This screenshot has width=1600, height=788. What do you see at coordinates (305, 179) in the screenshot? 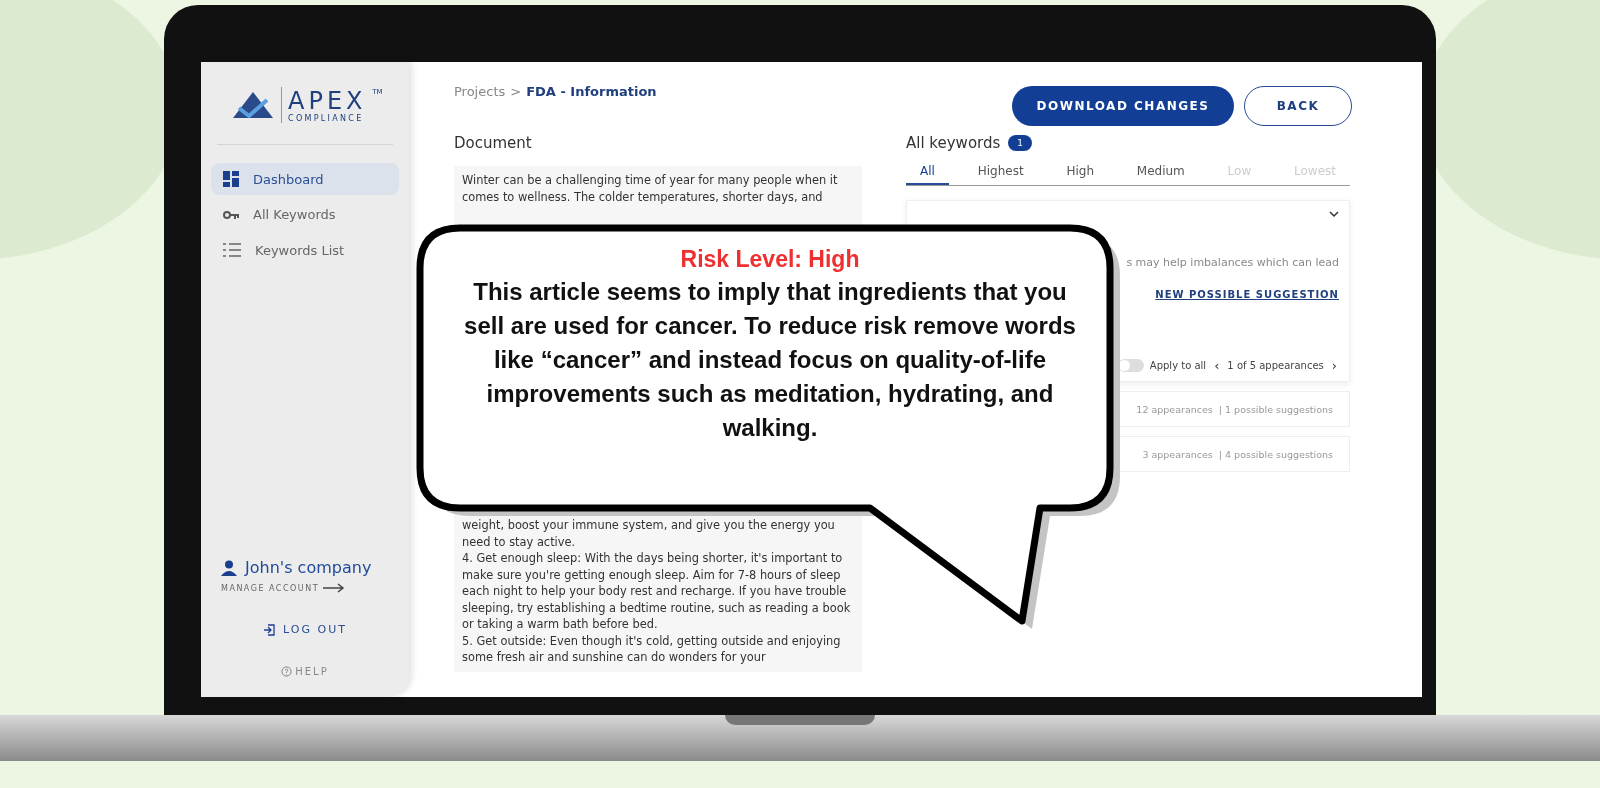
I see `sidebar-item: Dashboard` at bounding box center [305, 179].